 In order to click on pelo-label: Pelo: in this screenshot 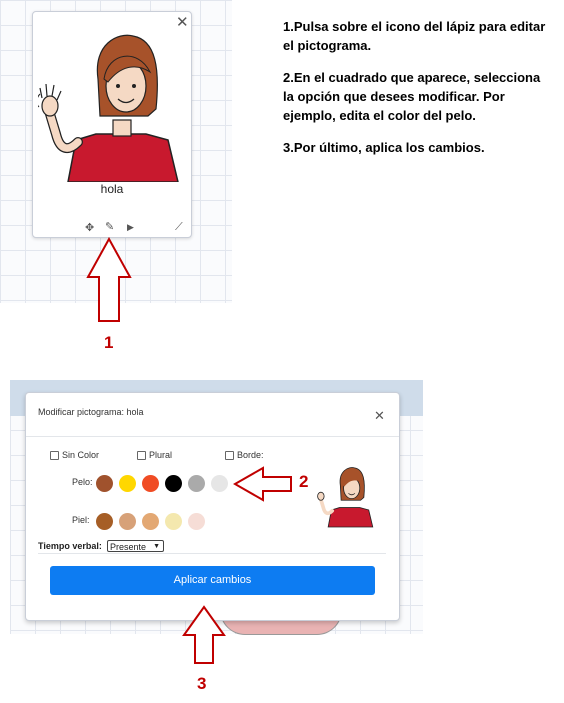, I will do `click(82, 482)`.